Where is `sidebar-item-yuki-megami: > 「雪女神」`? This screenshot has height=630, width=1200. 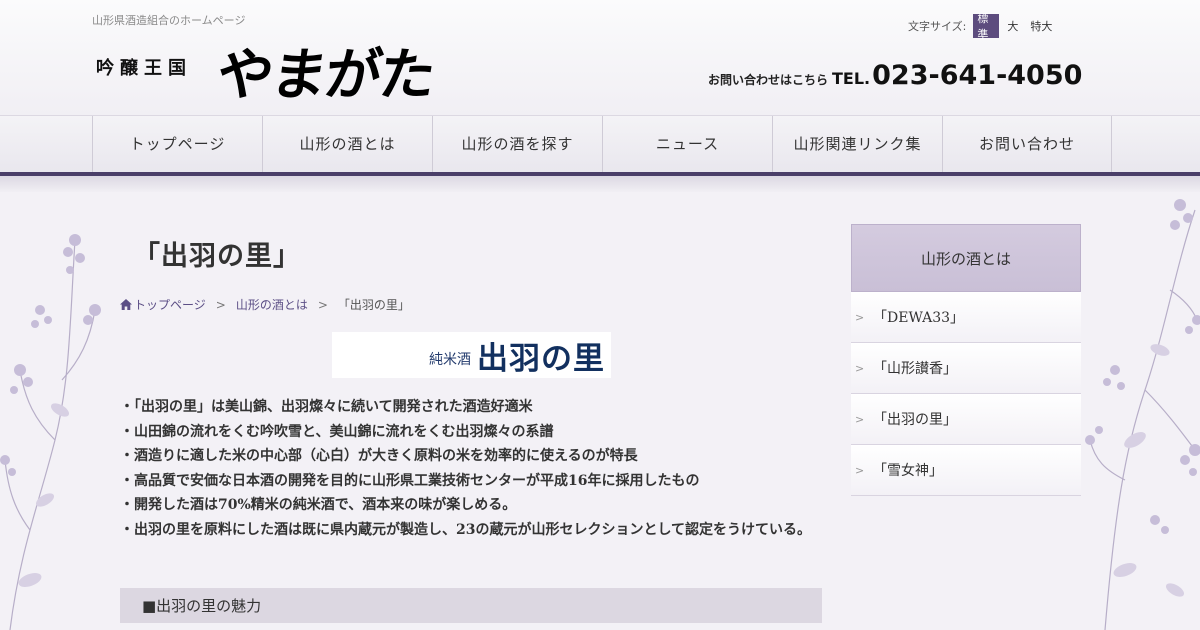 sidebar-item-yuki-megami: > 「雪女神」 is located at coordinates (966, 470).